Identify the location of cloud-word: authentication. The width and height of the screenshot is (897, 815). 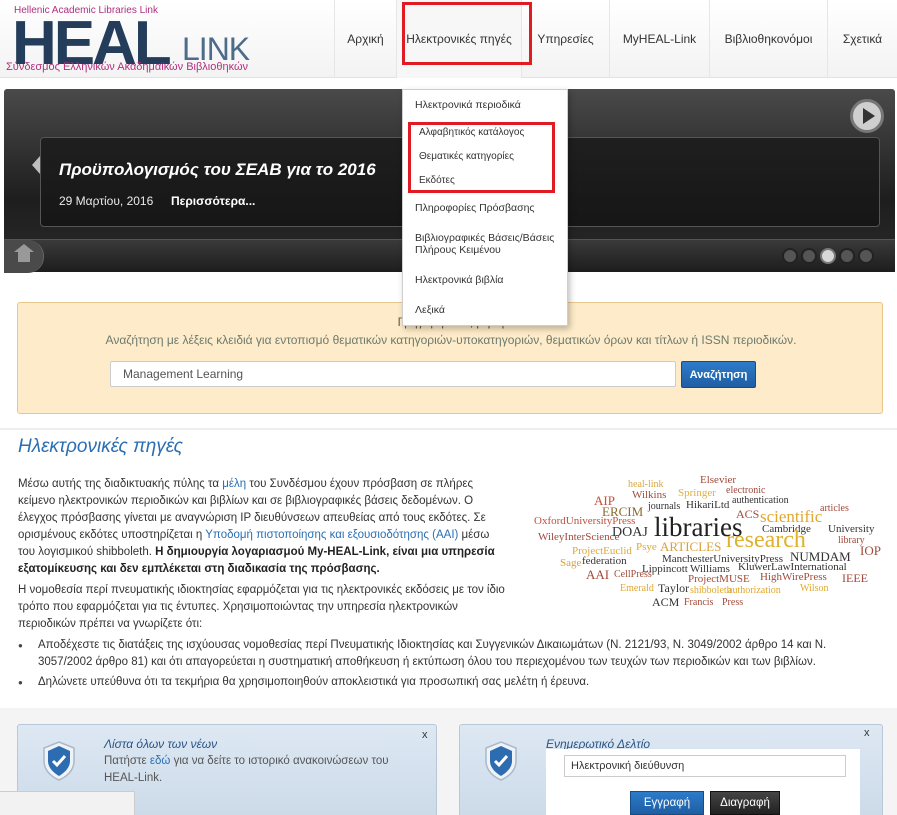
(760, 500).